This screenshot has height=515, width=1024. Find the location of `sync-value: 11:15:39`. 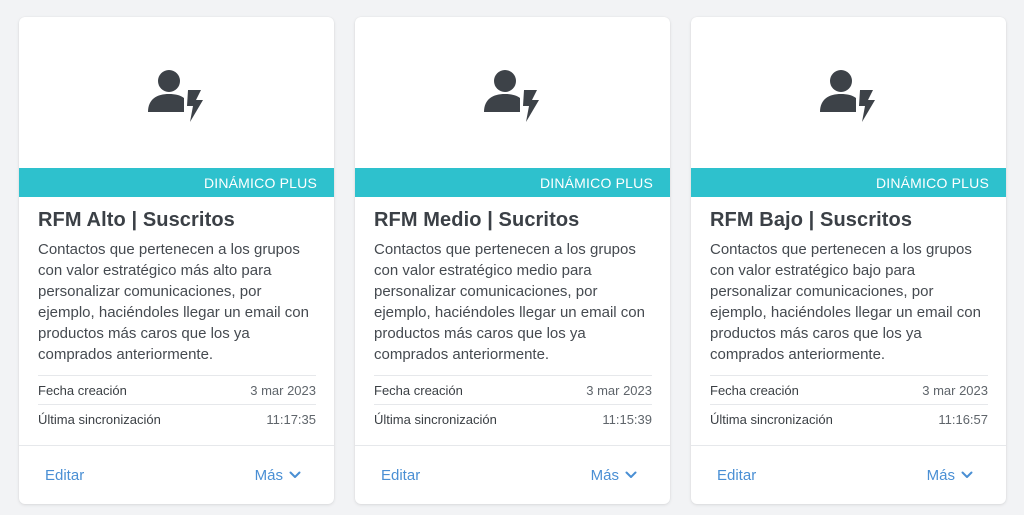

sync-value: 11:15:39 is located at coordinates (627, 419).